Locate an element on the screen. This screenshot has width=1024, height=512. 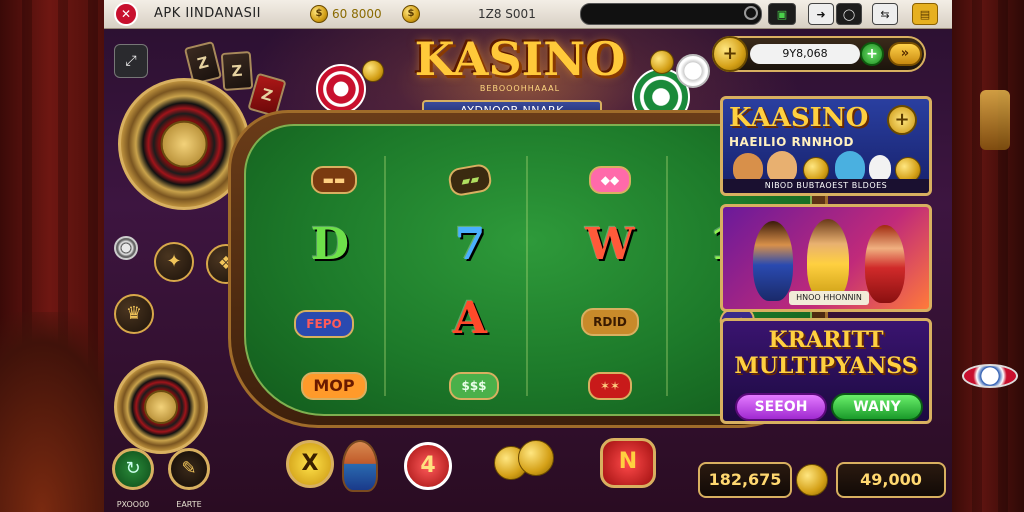
red-chip-icon is located at coordinates (341, 89).